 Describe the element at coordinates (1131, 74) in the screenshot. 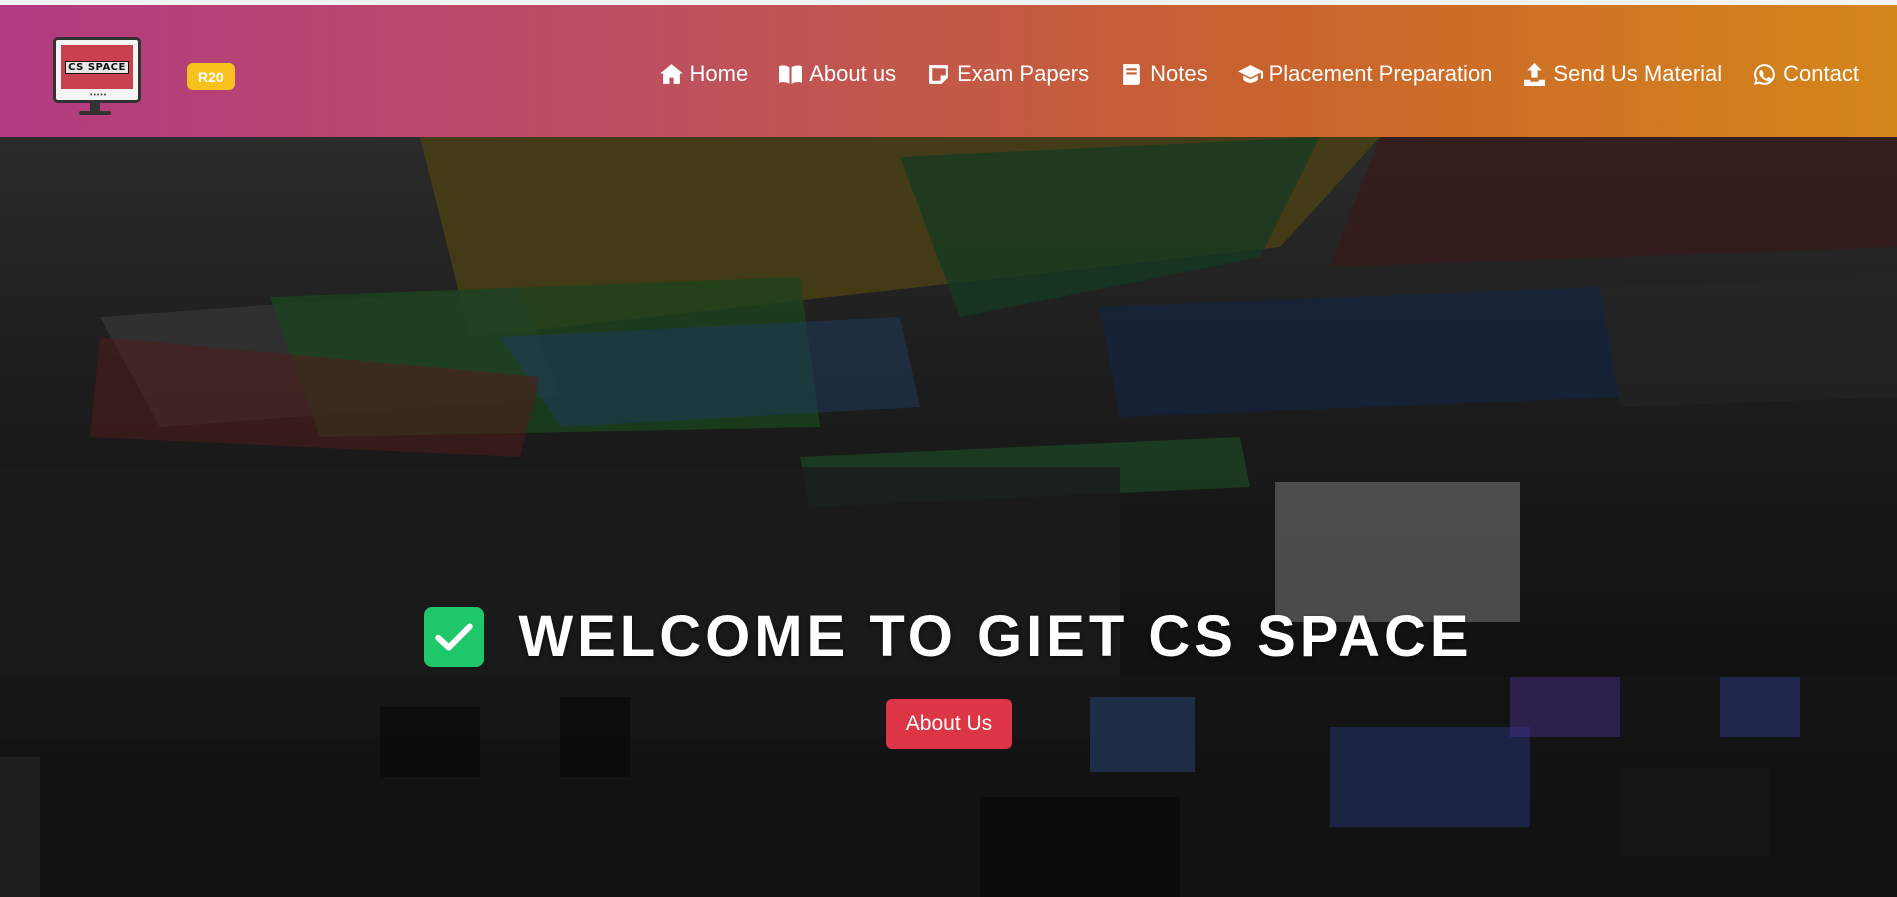

I see `book-icon` at that location.